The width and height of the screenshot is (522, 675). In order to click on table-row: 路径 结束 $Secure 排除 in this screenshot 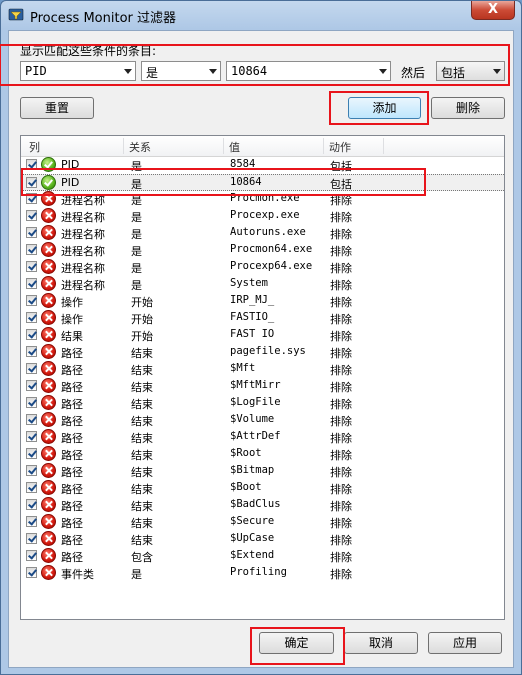, I will do `click(262, 522)`.